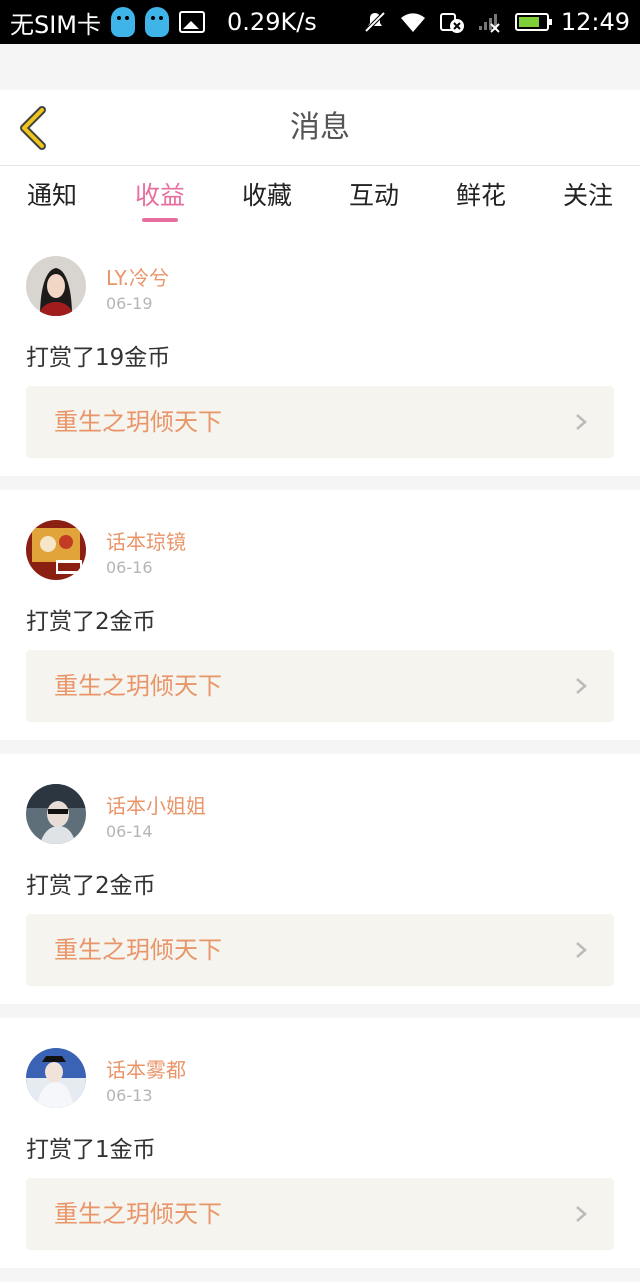 Image resolution: width=640 pixels, height=1282 pixels. I want to click on user-name: 话本小姐姐, so click(156, 804).